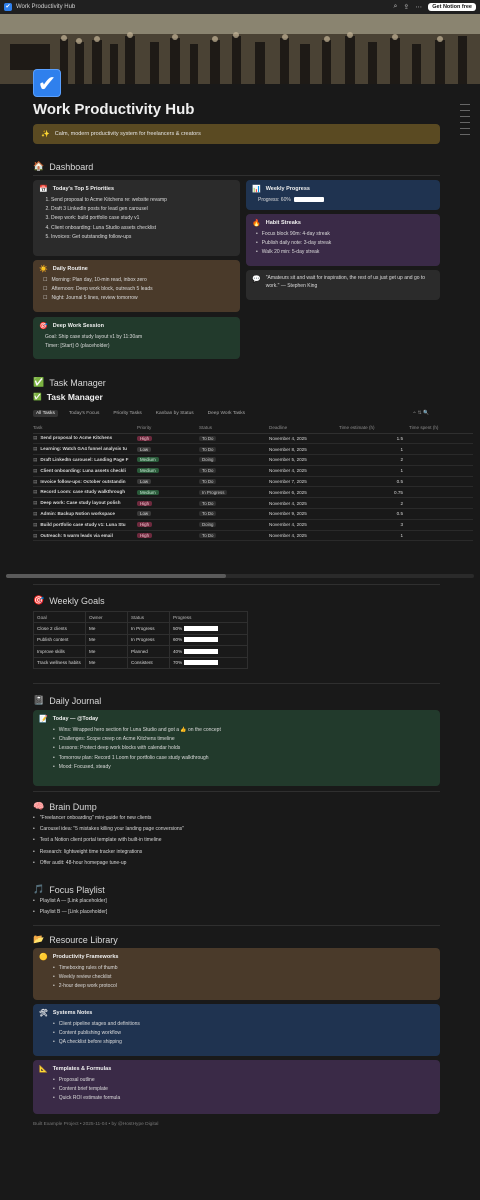 This screenshot has height=1200, width=480. What do you see at coordinates (45, 413) in the screenshot?
I see `tab-all-tasks: All Tasks` at bounding box center [45, 413].